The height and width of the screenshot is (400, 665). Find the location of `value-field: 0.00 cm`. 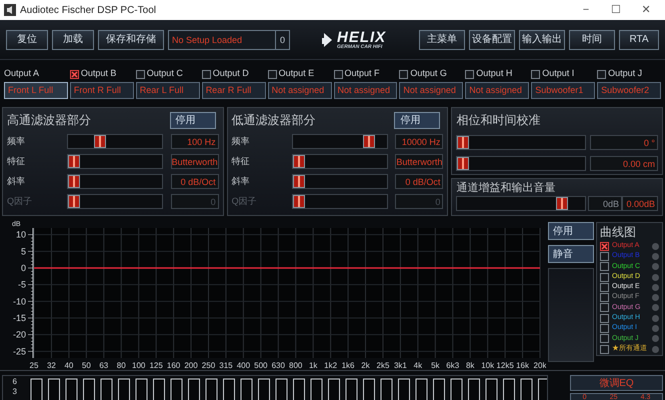

value-field: 0.00 cm is located at coordinates (624, 163).